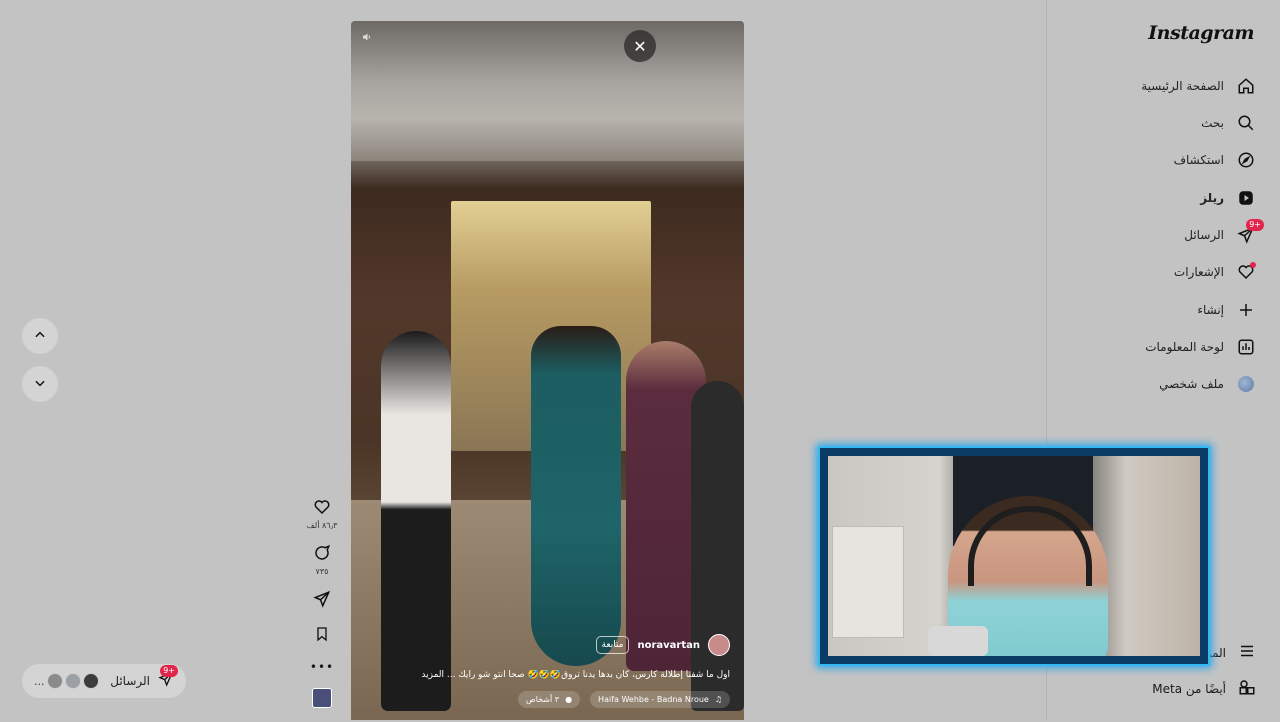 The width and height of the screenshot is (1280, 722). What do you see at coordinates (1246, 86) in the screenshot?
I see `home-icon` at bounding box center [1246, 86].